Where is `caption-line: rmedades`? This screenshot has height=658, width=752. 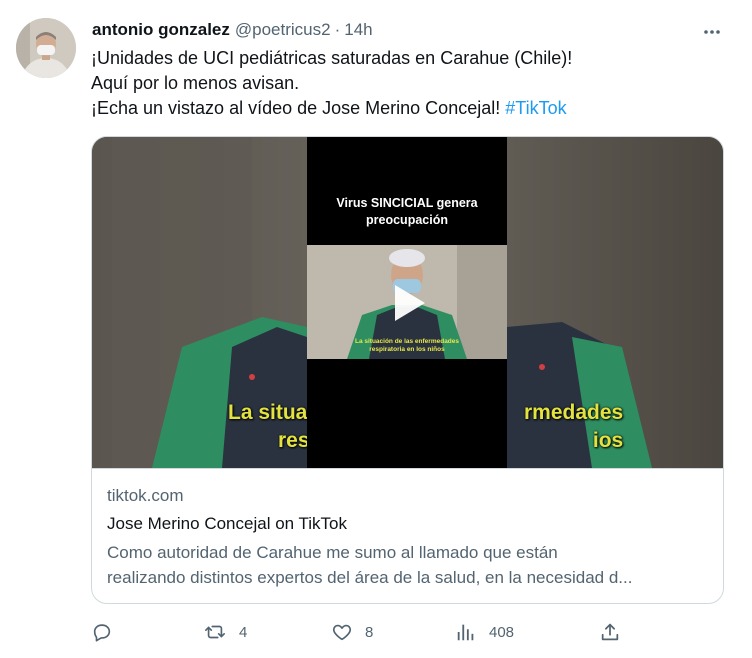
caption-line: rmedades is located at coordinates (574, 412).